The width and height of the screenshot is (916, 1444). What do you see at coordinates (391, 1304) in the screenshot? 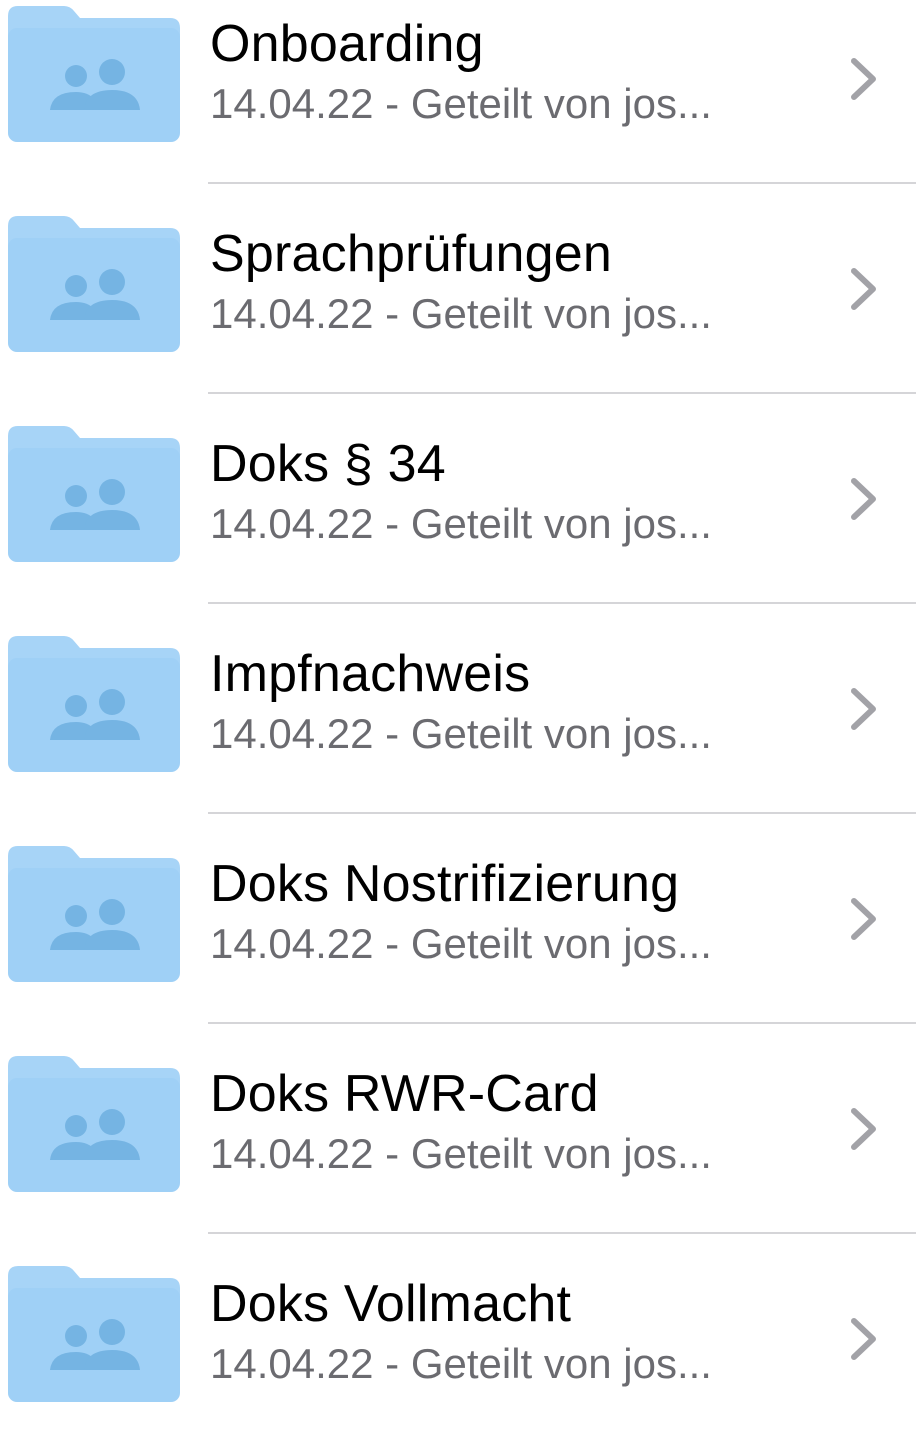
I see `folder-title: Doks Vollmacht` at bounding box center [391, 1304].